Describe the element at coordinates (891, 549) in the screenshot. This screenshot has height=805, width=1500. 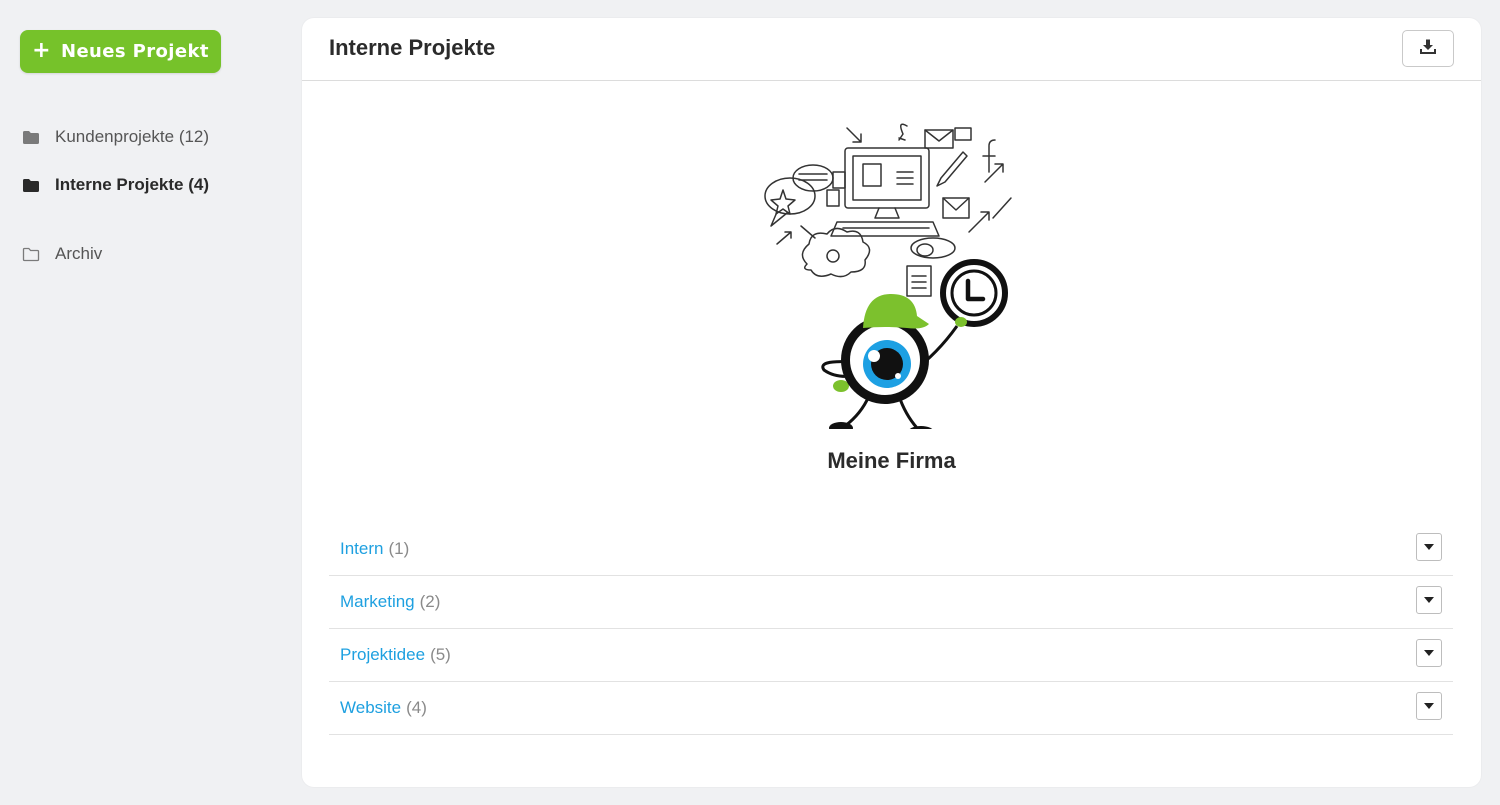
I see `list-item: Intern (1)` at that location.